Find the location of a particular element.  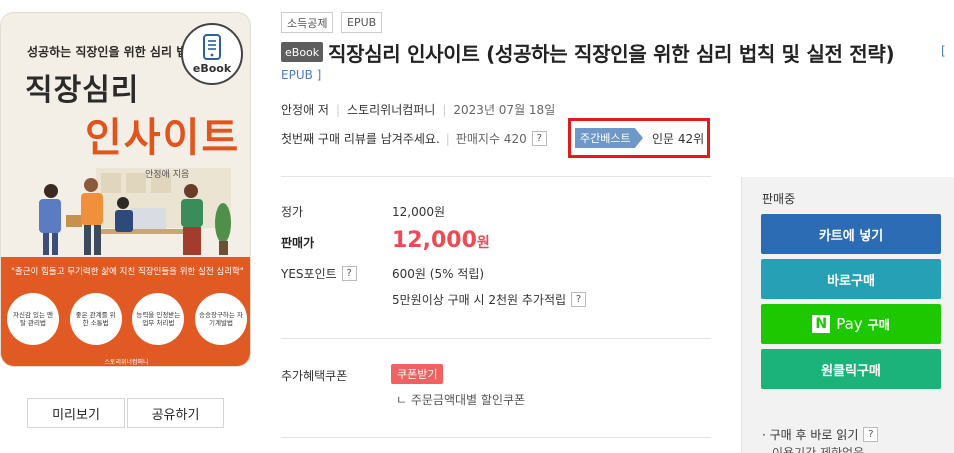

coupon-label: 추가혜택쿠폰 is located at coordinates (314, 376).